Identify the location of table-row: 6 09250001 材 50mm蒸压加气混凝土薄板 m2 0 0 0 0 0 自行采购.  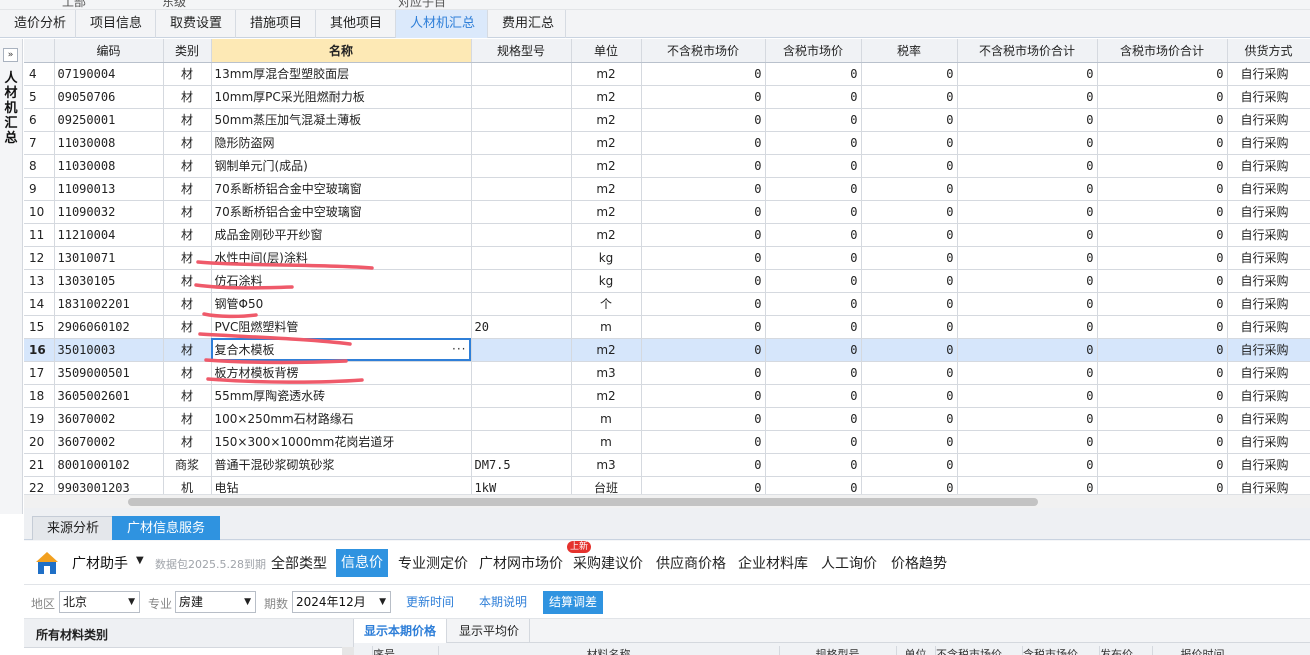
(667, 120).